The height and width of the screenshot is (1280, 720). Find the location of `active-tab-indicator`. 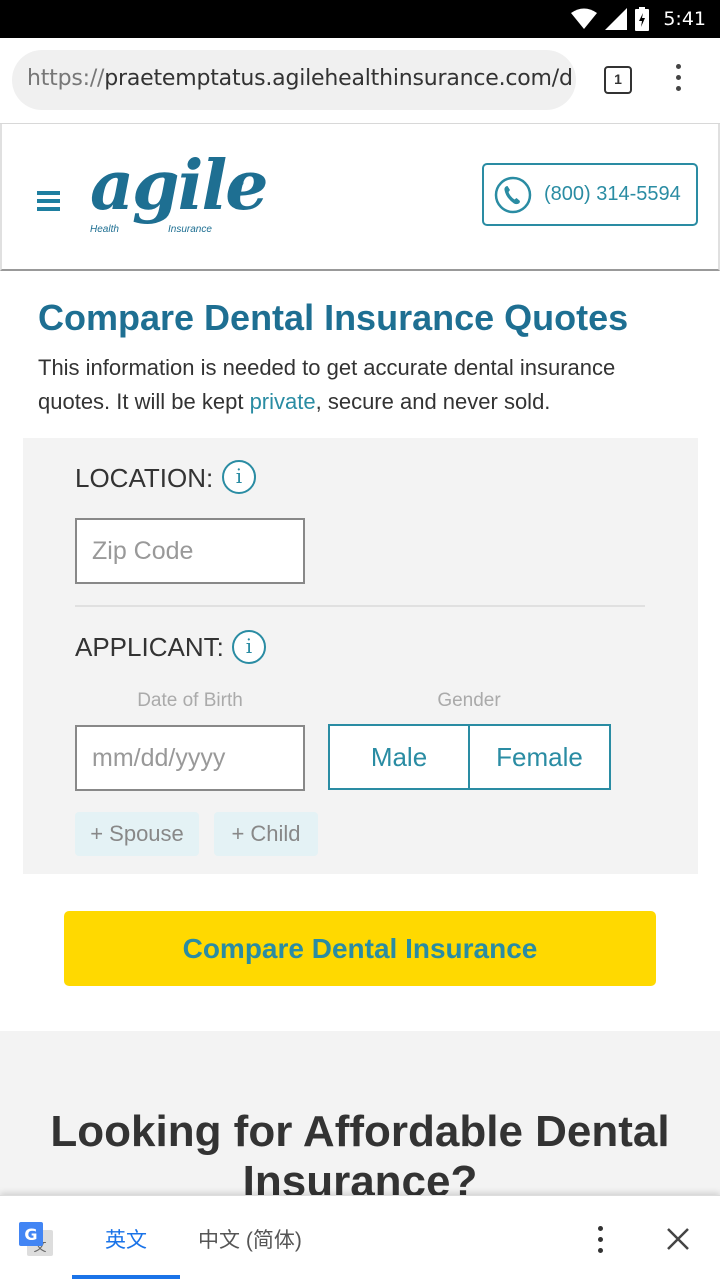

active-tab-indicator is located at coordinates (126, 1277).